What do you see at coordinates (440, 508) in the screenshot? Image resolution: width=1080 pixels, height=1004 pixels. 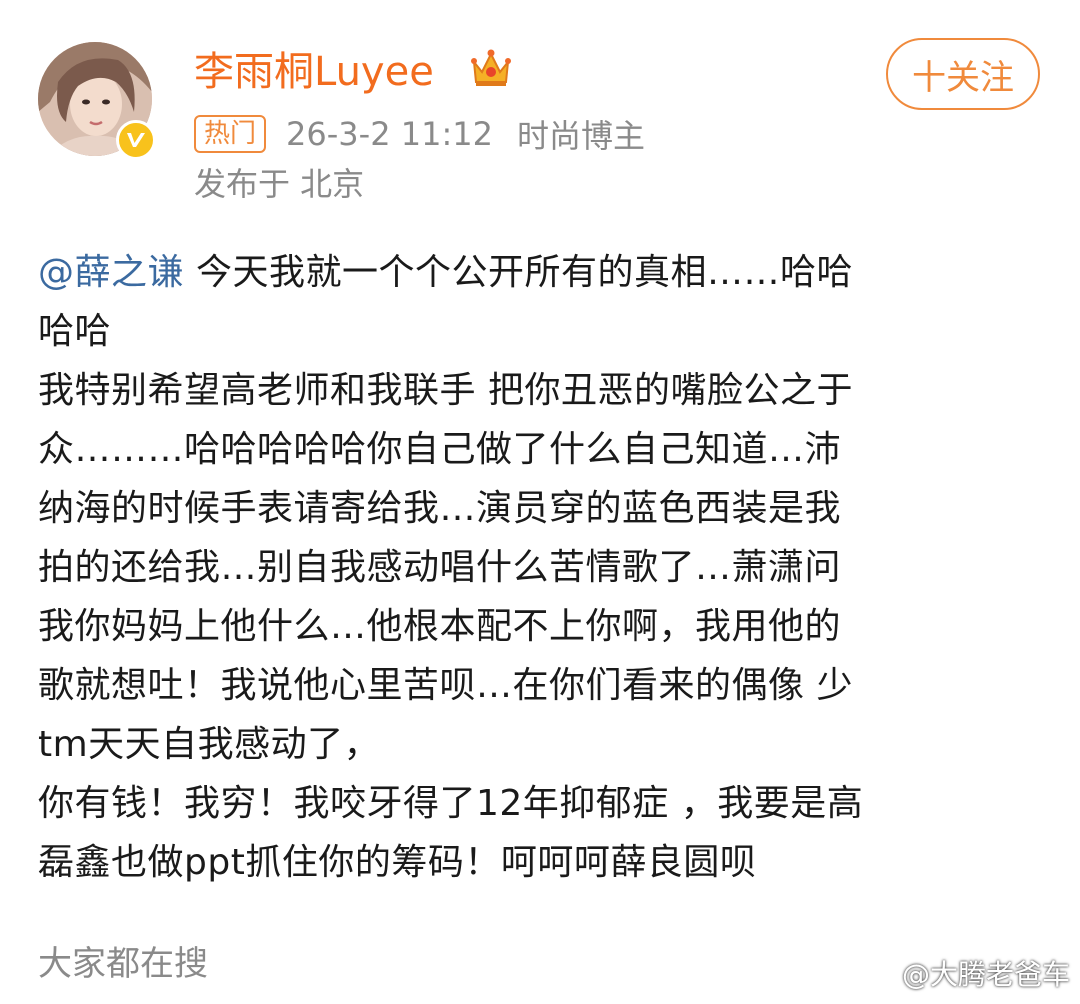 I see `post-line: 纳海的时候手表请寄给我…演员穿的蓝色西装是我` at bounding box center [440, 508].